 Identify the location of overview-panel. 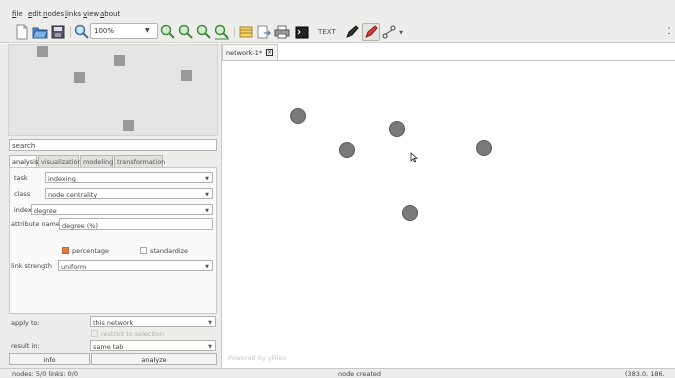
(113, 90).